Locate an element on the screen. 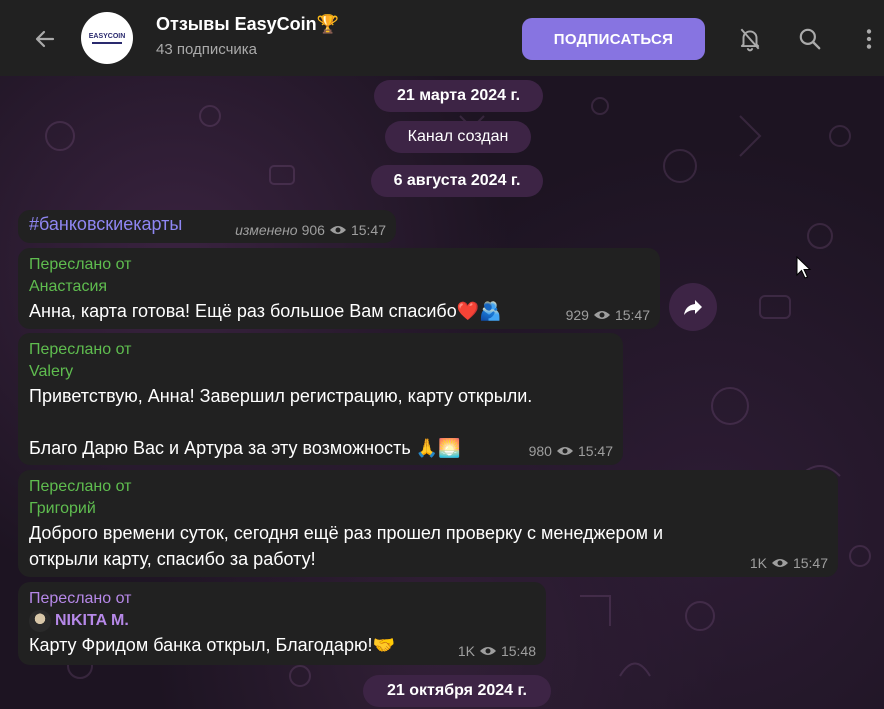 The height and width of the screenshot is (709, 884). mute-bell-icon is located at coordinates (750, 40).